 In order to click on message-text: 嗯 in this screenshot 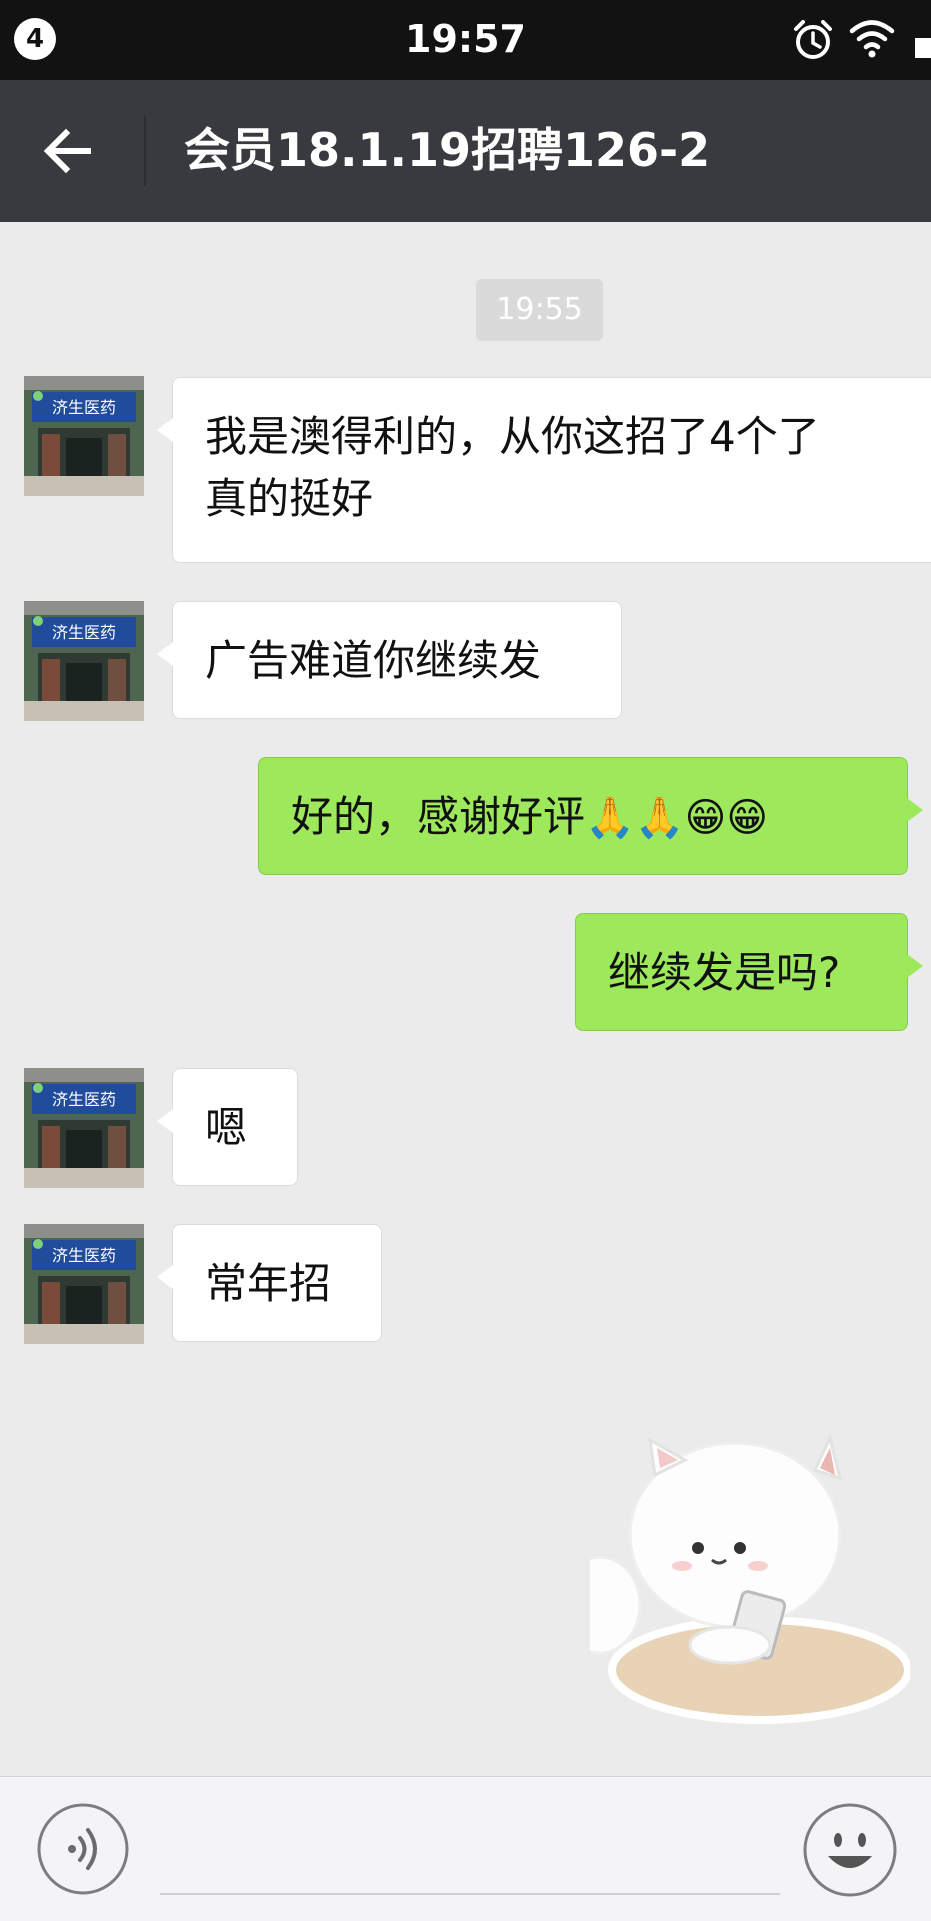, I will do `click(226, 1127)`.